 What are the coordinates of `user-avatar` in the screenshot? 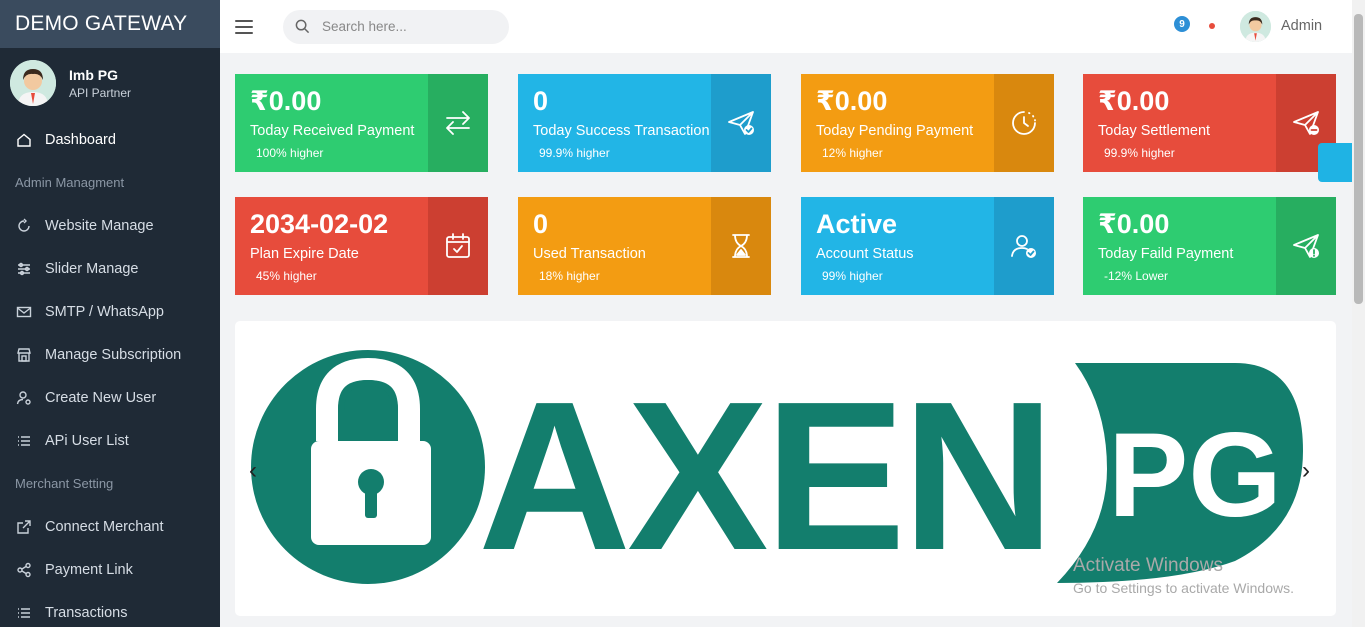 It's located at (1255, 26).